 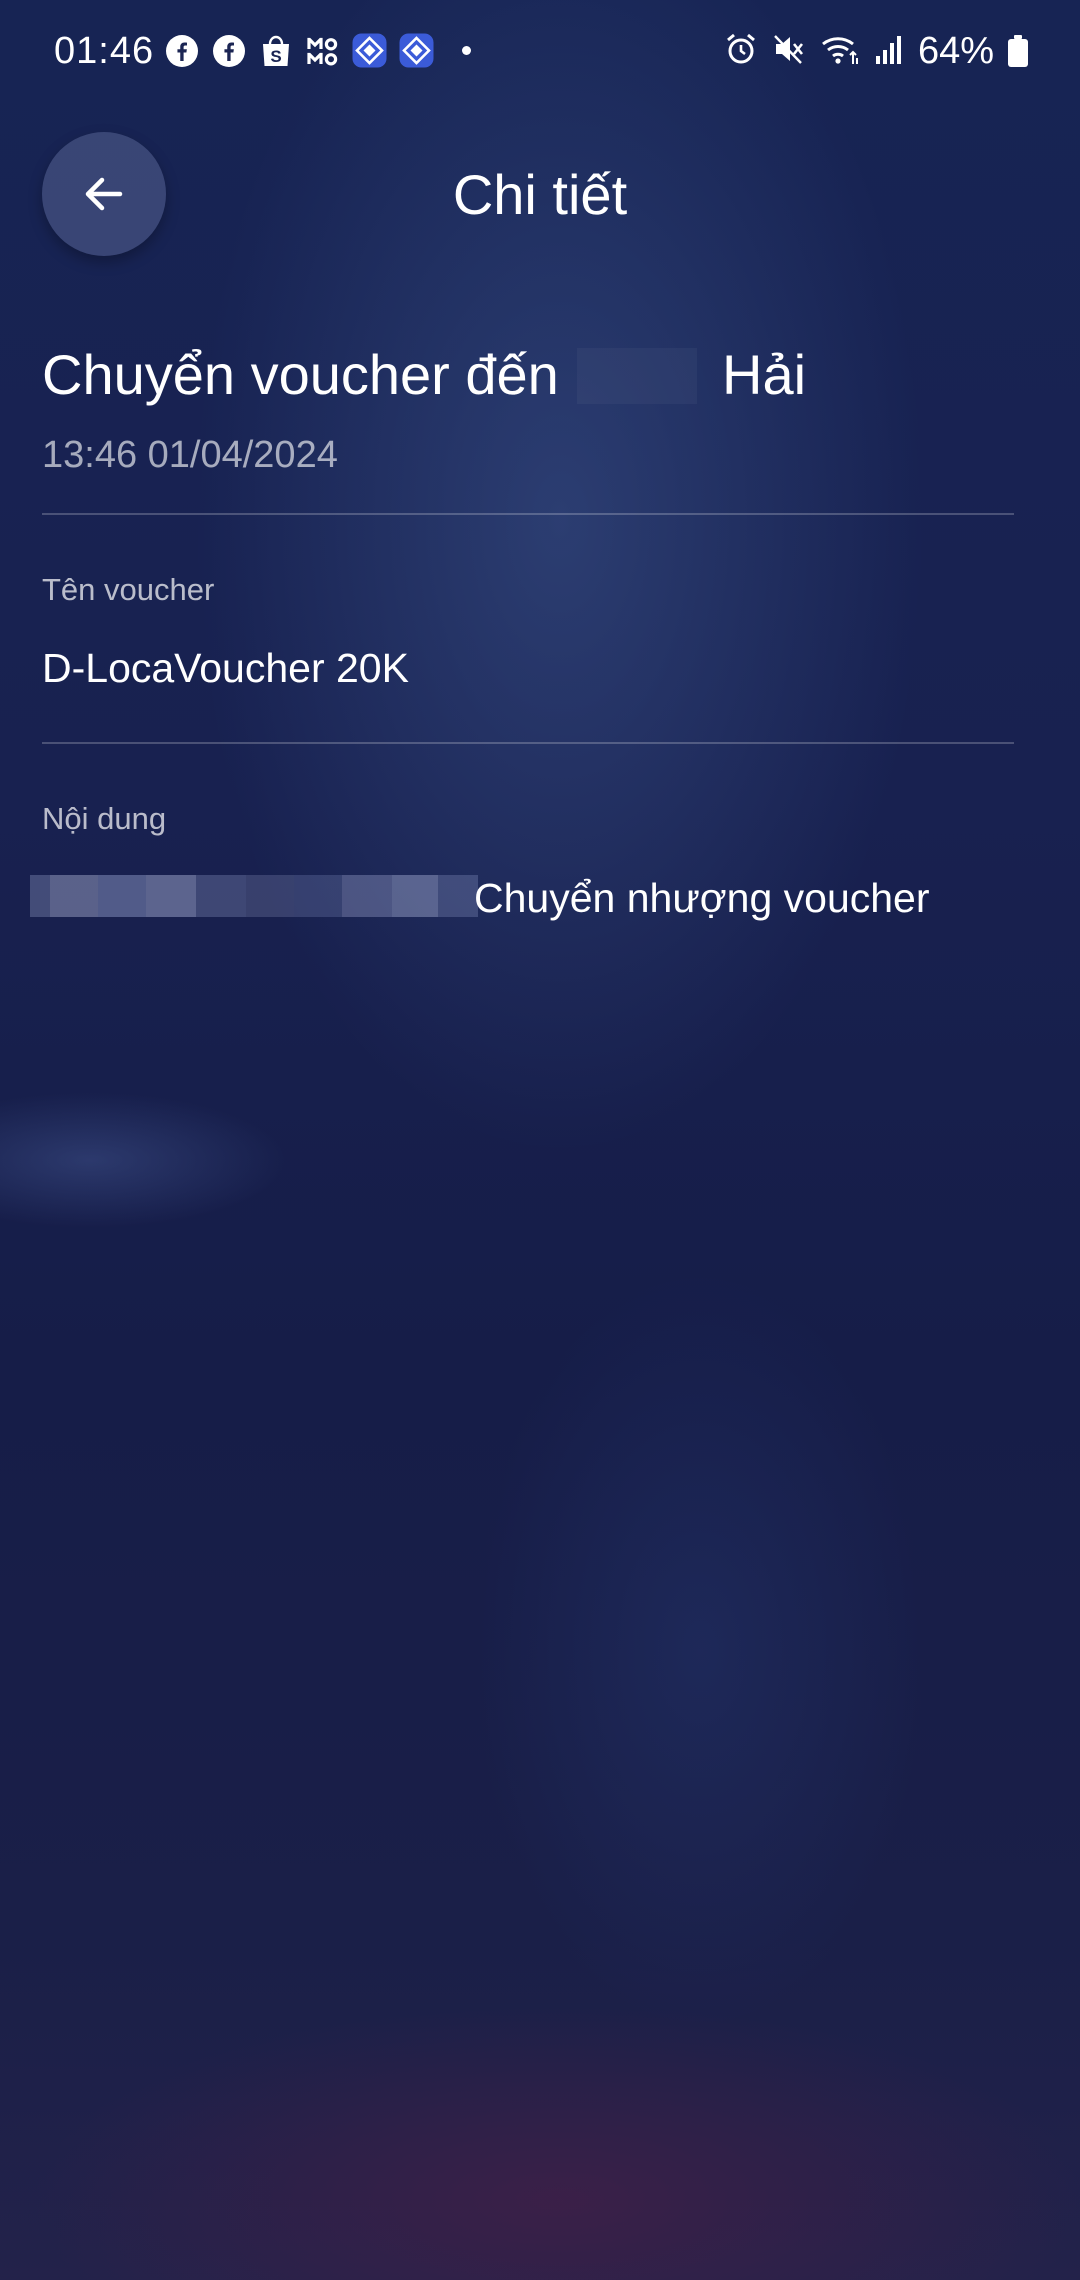 I want to click on transfer-timestamp: 13:46 01/04/2024, so click(x=190, y=455).